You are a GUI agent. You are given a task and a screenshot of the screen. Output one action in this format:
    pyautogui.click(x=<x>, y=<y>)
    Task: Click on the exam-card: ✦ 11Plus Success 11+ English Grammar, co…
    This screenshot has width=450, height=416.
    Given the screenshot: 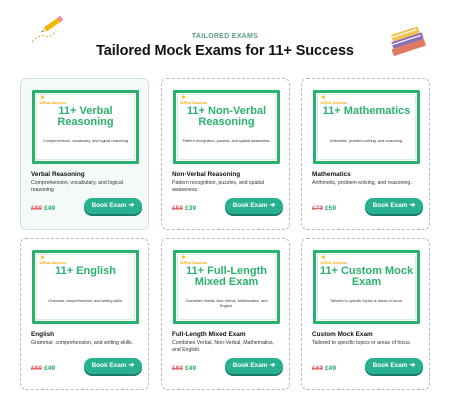 What is the action you would take?
    pyautogui.click(x=84, y=314)
    